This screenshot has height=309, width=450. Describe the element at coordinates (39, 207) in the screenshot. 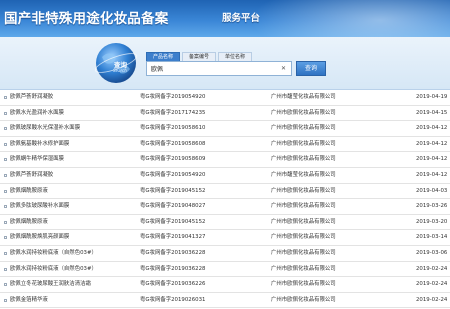

I see `product-name-link: 欧佩多肽玻尿酸补水面膜` at that location.